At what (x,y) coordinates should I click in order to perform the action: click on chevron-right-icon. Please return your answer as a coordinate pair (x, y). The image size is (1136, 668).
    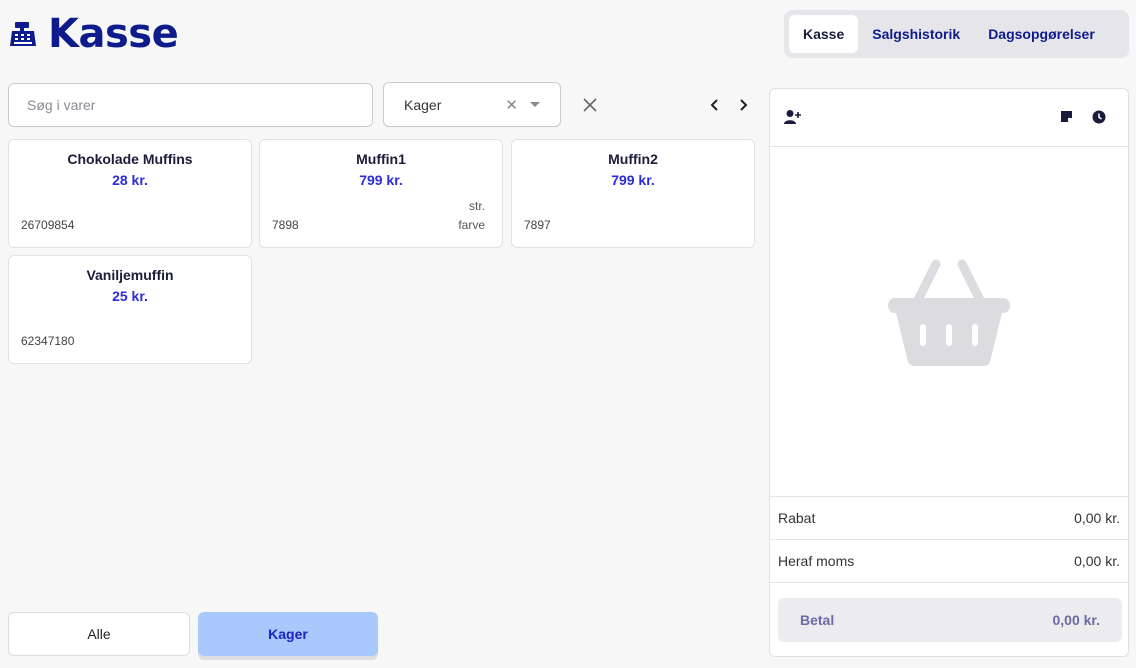
    Looking at the image, I should click on (744, 105).